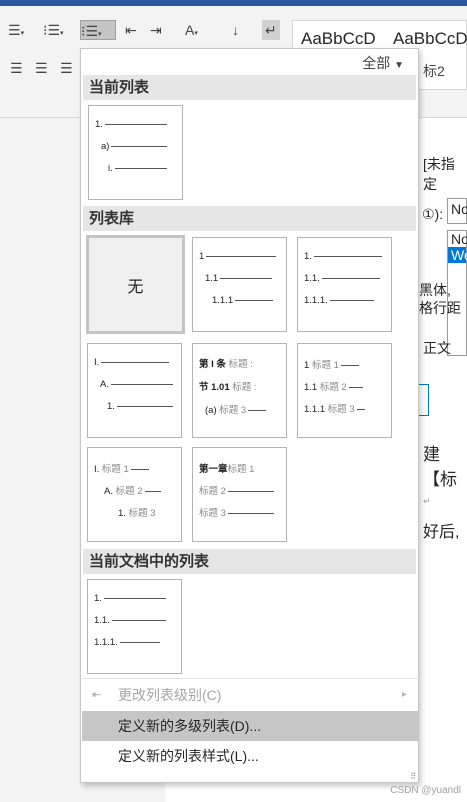 This screenshot has width=467, height=802. What do you see at coordinates (437, 348) in the screenshot?
I see `doc-fragment-8: 正文` at bounding box center [437, 348].